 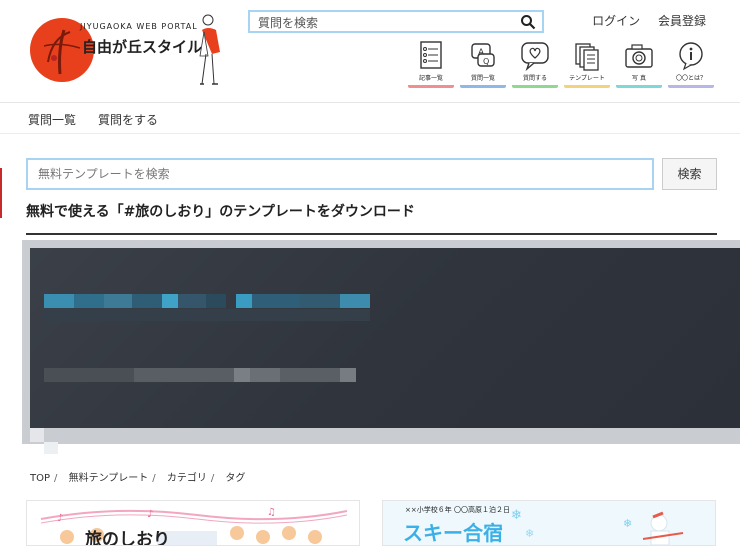 I want to click on question-search-box, so click(x=396, y=21).